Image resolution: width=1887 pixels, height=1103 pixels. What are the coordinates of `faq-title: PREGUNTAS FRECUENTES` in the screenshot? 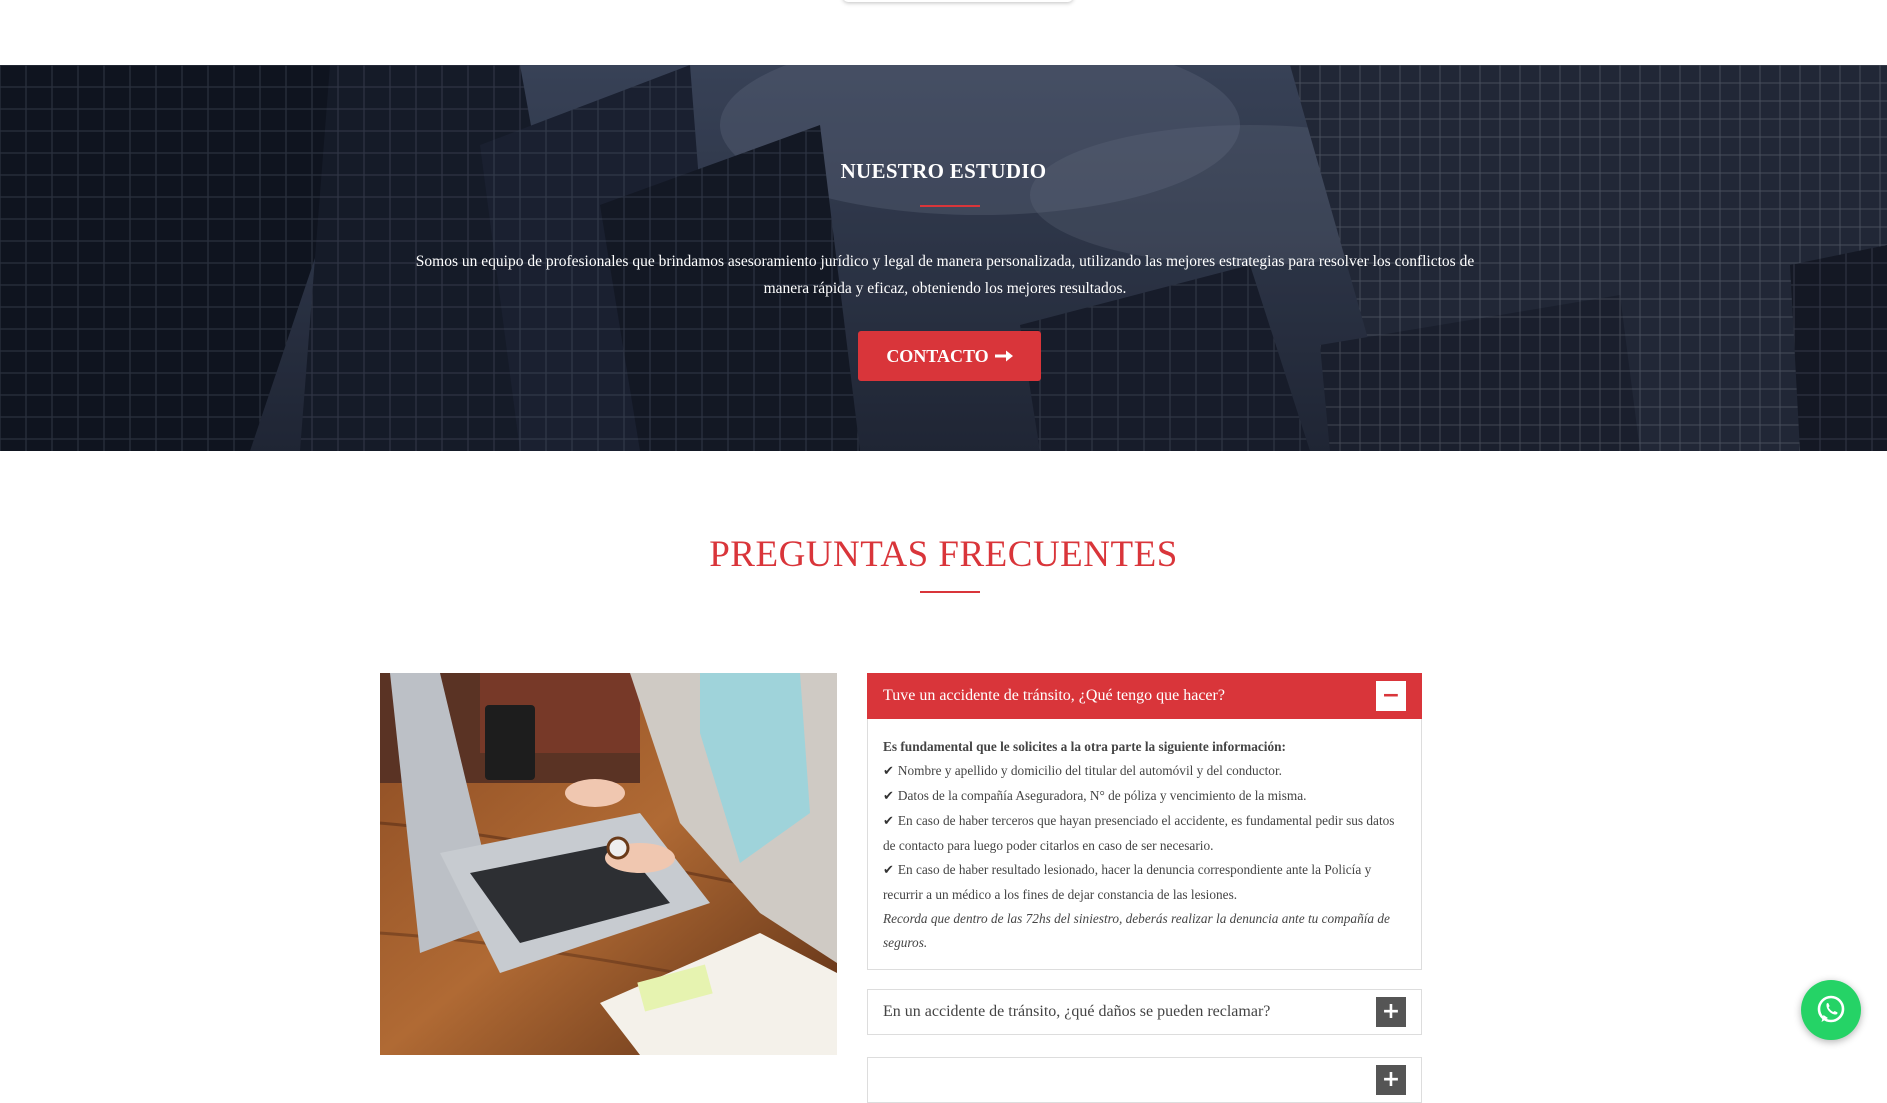 It's located at (943, 554).